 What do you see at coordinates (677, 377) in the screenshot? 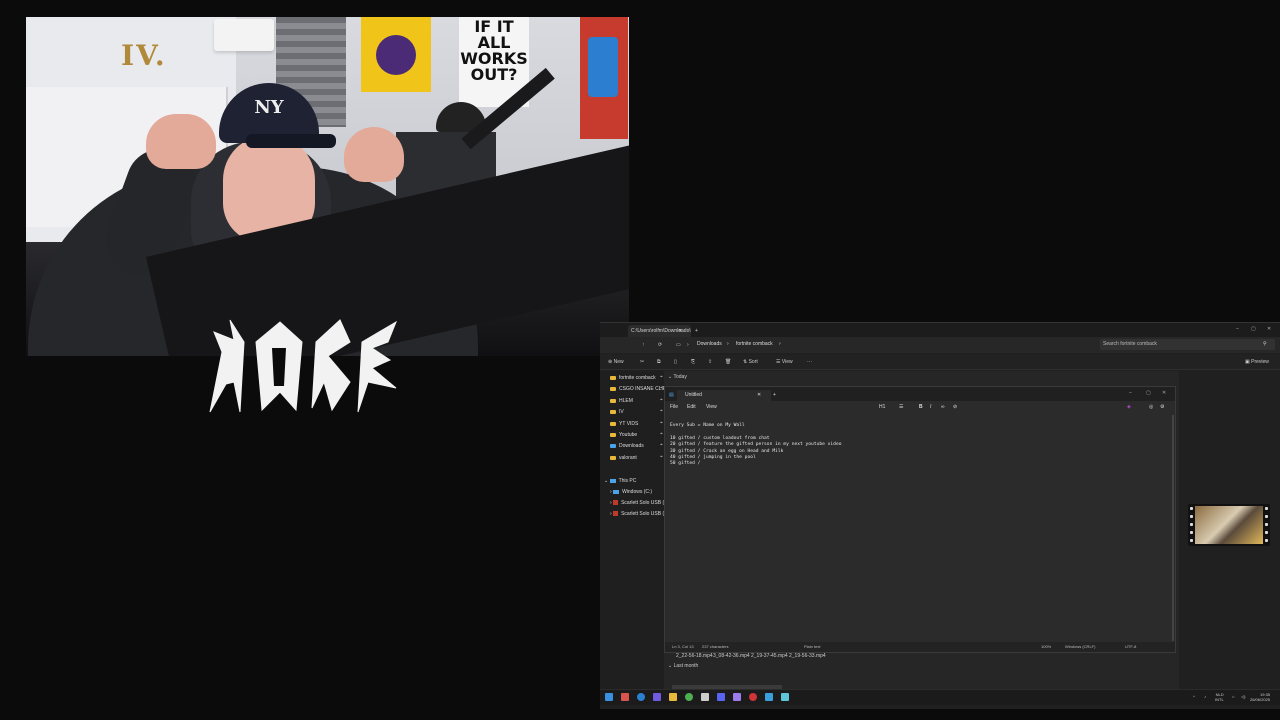
I see `group-header-today: ⌄ Today` at bounding box center [677, 377].